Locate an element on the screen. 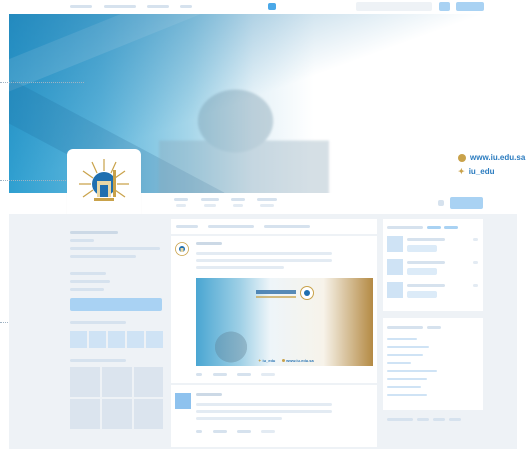  tweet-to-button is located at coordinates (116, 304).